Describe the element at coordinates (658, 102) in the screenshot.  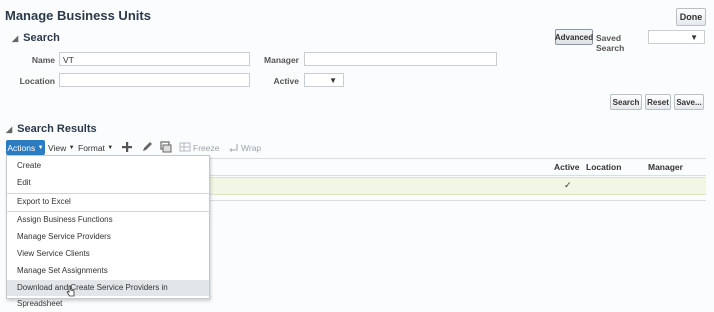
I see `reset-button: Reset` at that location.